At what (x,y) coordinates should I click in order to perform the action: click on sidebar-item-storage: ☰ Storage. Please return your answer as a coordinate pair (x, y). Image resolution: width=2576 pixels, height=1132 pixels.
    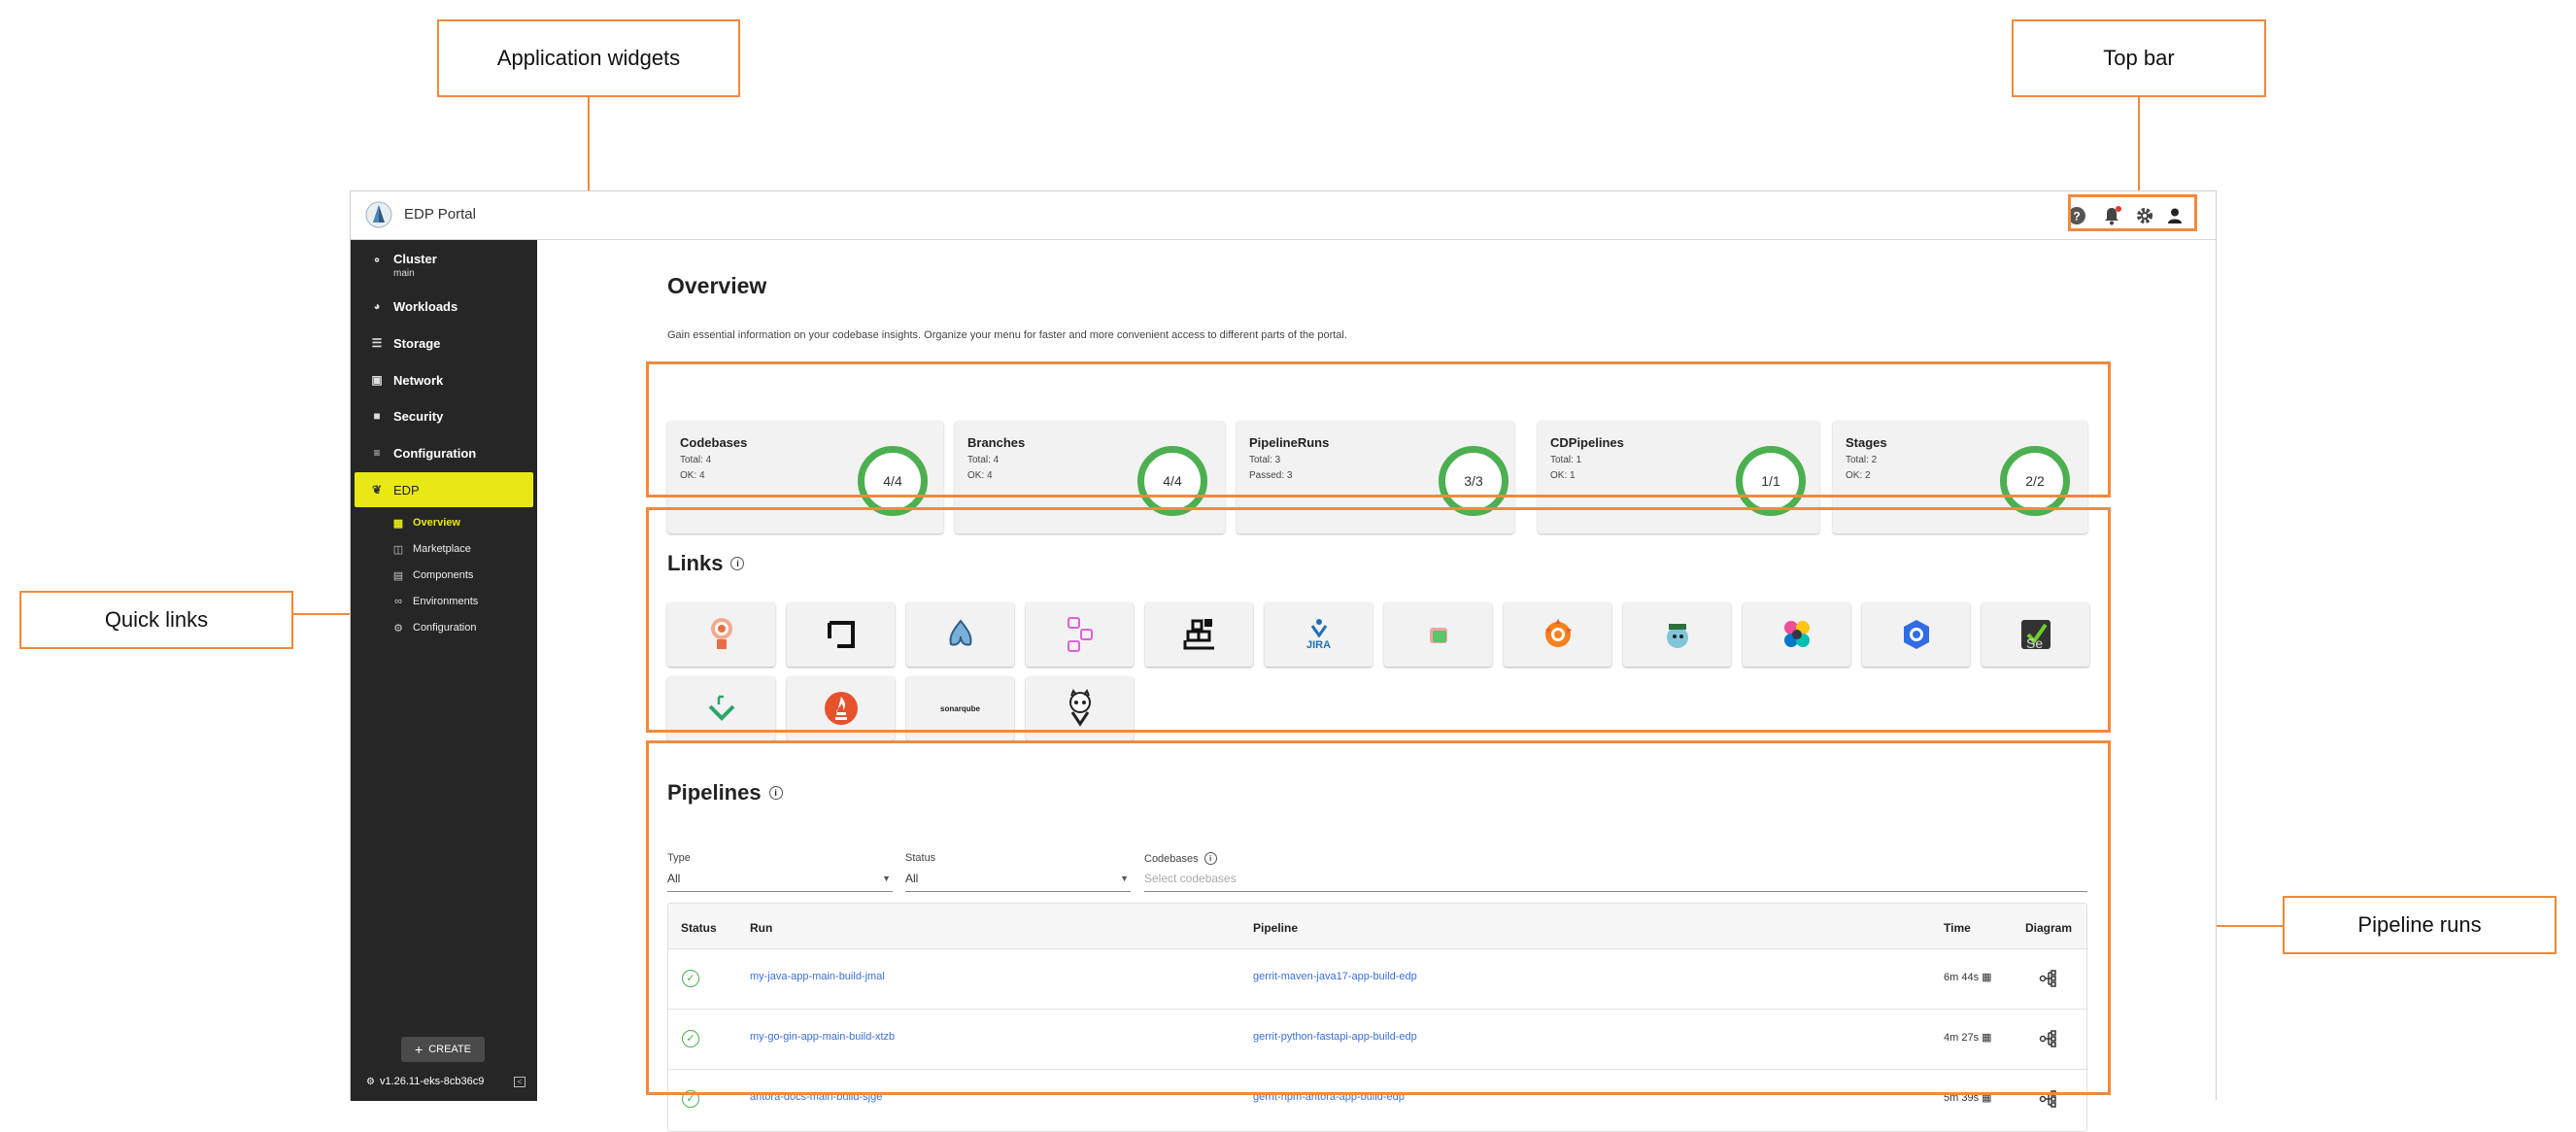
    Looking at the image, I should click on (444, 343).